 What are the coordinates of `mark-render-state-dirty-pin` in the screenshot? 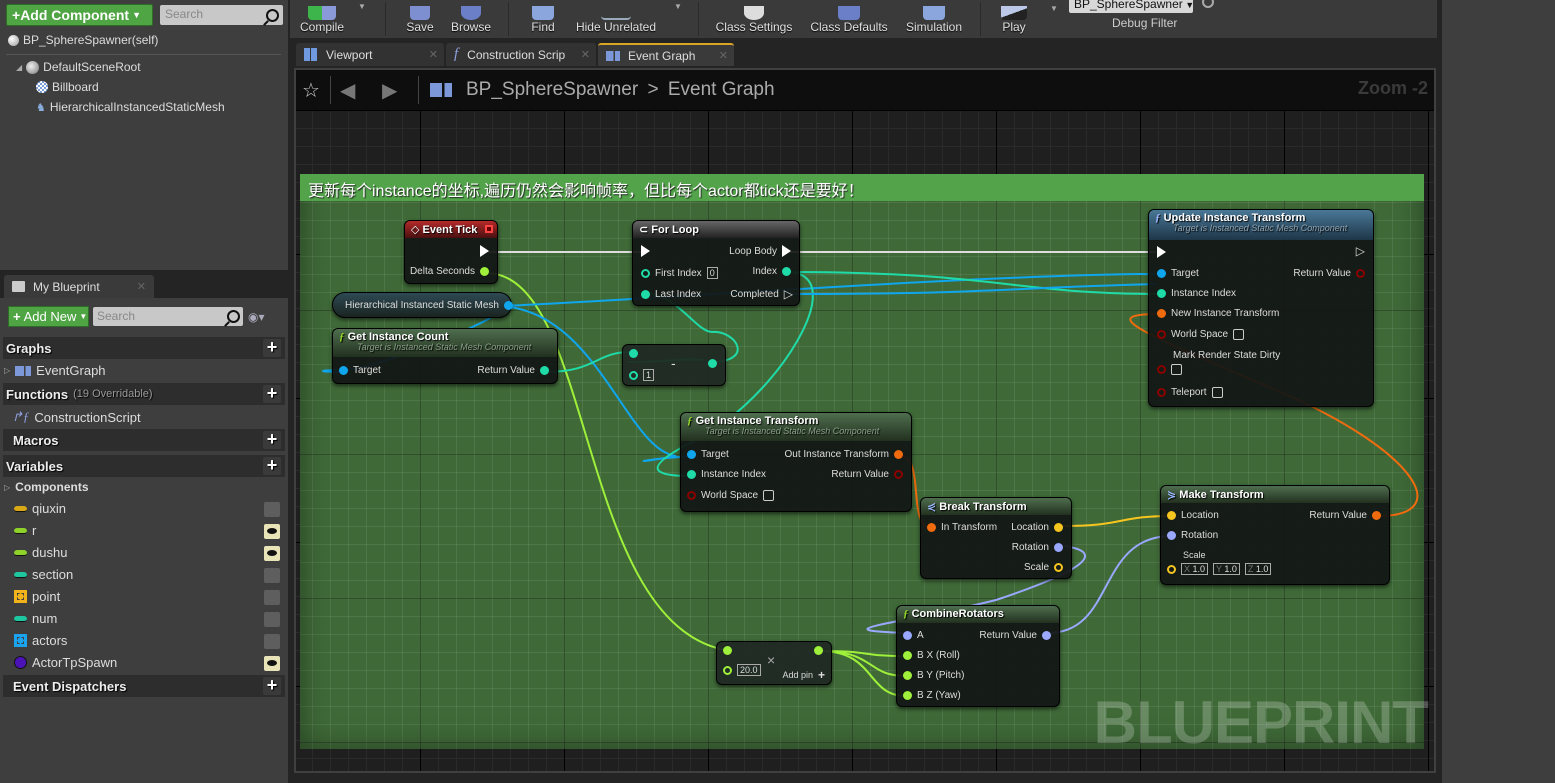 It's located at (1169, 369).